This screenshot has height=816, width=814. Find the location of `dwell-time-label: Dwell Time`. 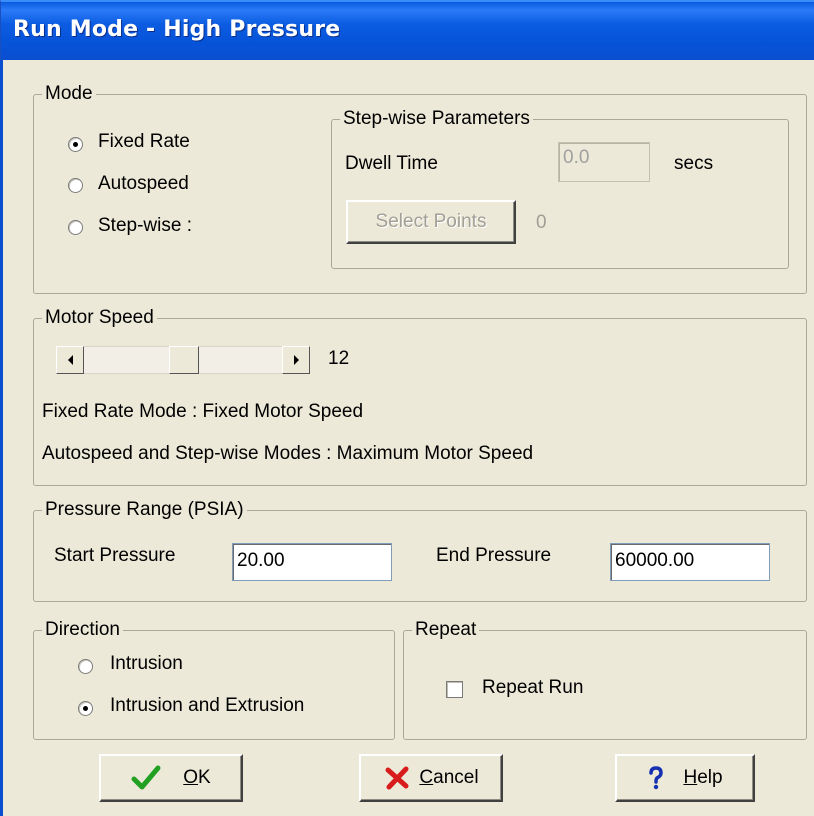

dwell-time-label: Dwell Time is located at coordinates (391, 163).